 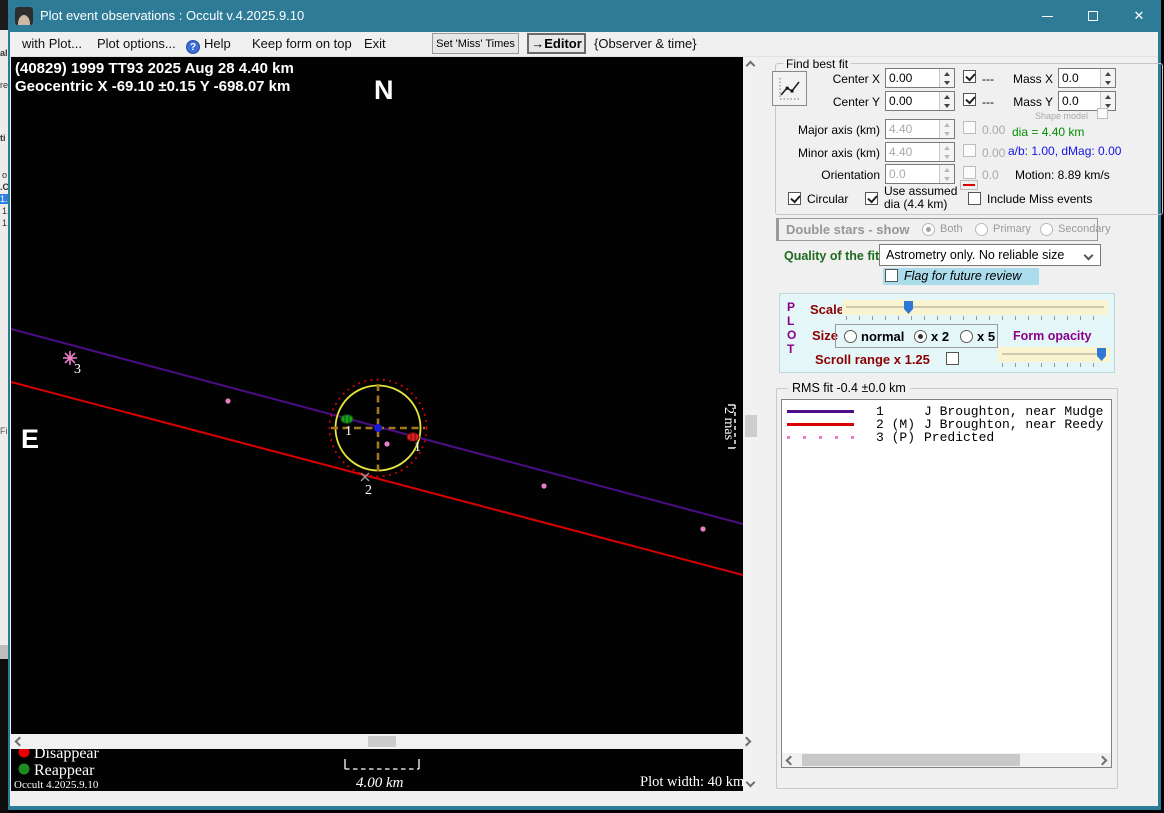 What do you see at coordinates (921, 197) in the screenshot?
I see `use-assumed-label: Use assumed dia (4.4 km)` at bounding box center [921, 197].